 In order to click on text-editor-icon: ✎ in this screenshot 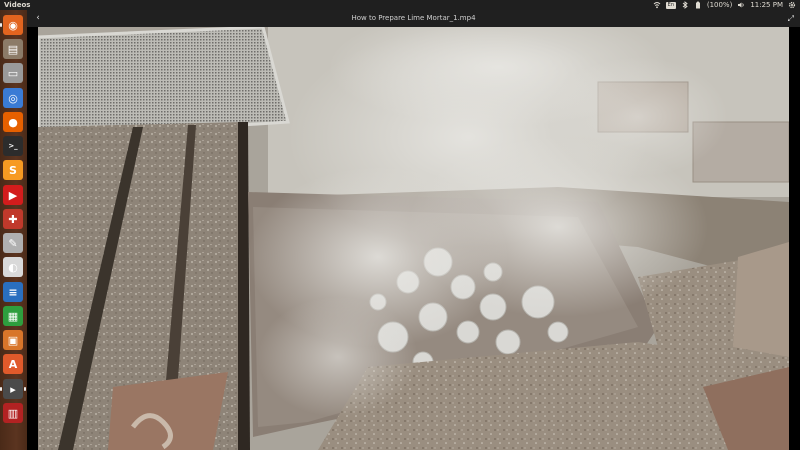, I will do `click(13, 243)`.